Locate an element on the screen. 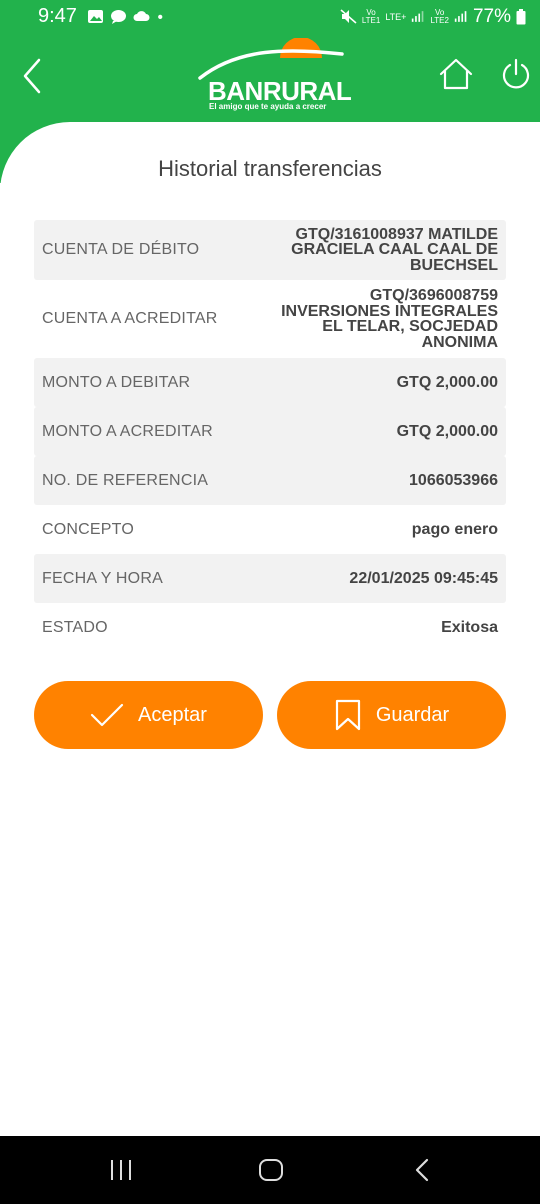 This screenshot has width=540, height=1204. brand-tagline: El amigo que te ayuda a crecer is located at coordinates (268, 106).